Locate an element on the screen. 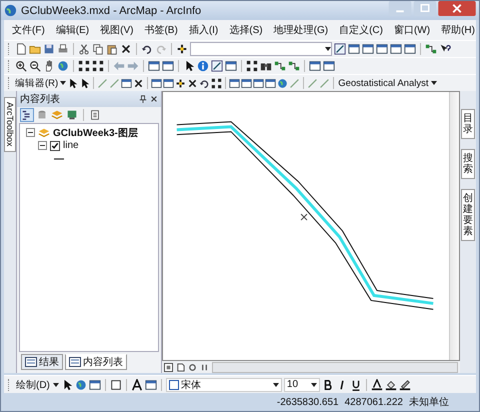 The width and height of the screenshot is (480, 412). menu-item: 帮助(H) is located at coordinates (458, 30).